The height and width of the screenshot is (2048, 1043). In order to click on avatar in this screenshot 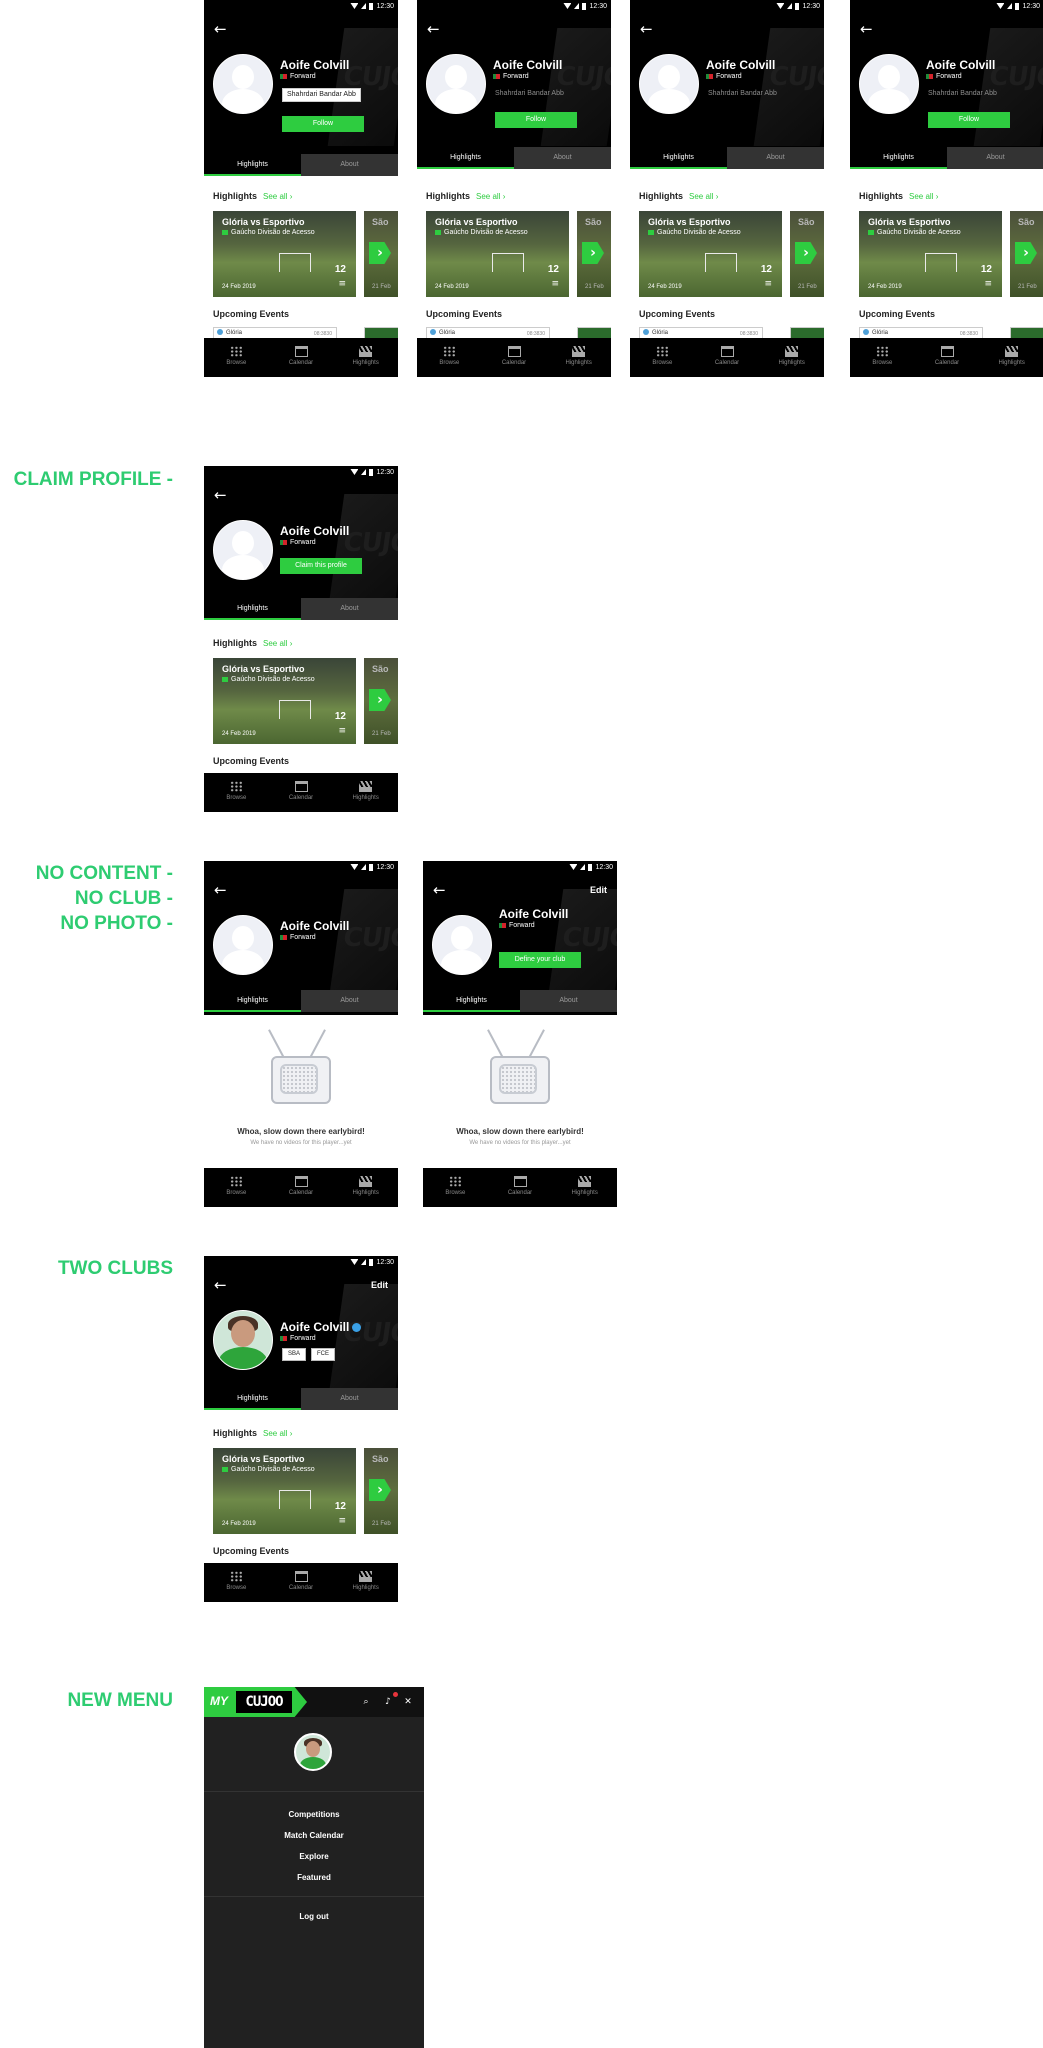, I will do `click(313, 1752)`.